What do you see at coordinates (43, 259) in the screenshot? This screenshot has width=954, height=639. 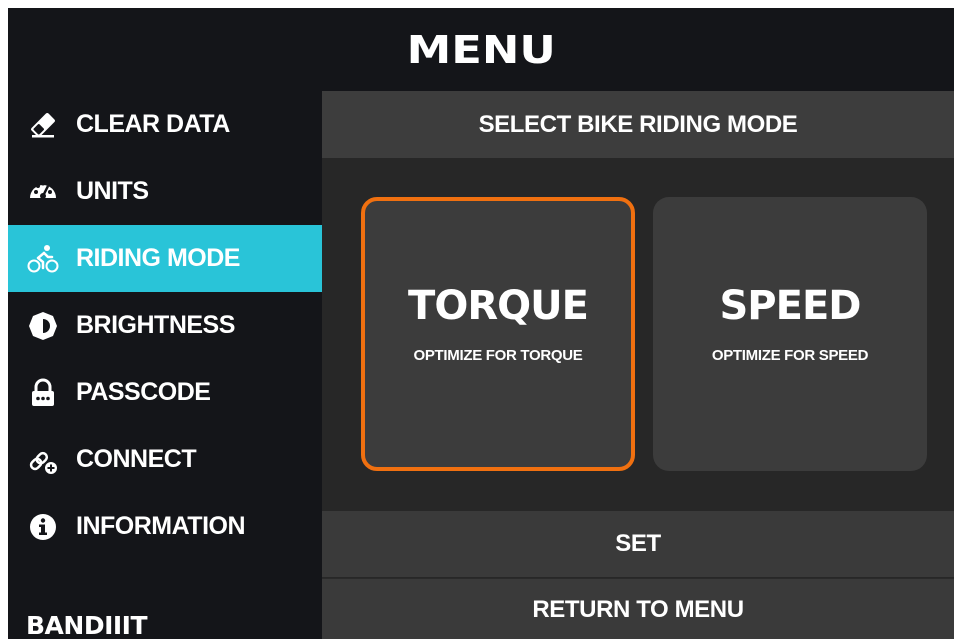 I see `cyclist-icon` at bounding box center [43, 259].